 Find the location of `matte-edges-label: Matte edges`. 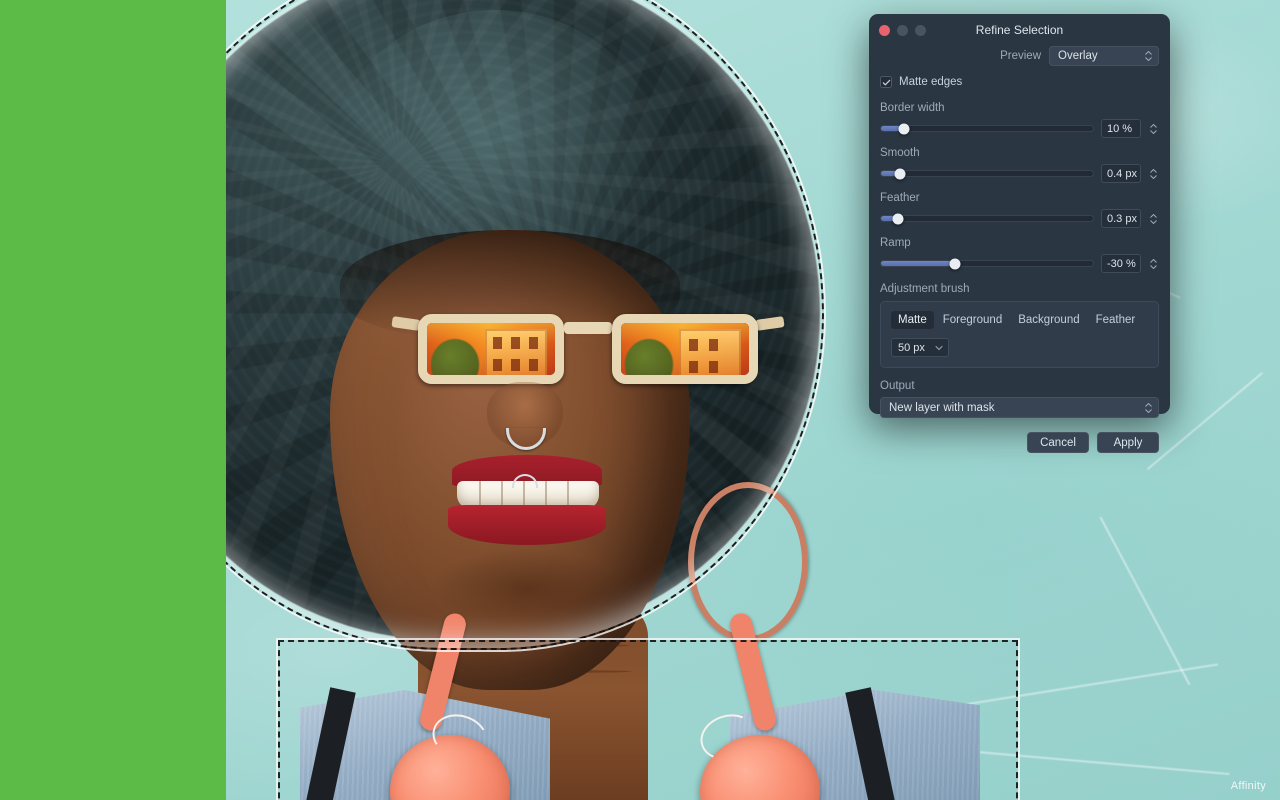

matte-edges-label: Matte edges is located at coordinates (931, 82).